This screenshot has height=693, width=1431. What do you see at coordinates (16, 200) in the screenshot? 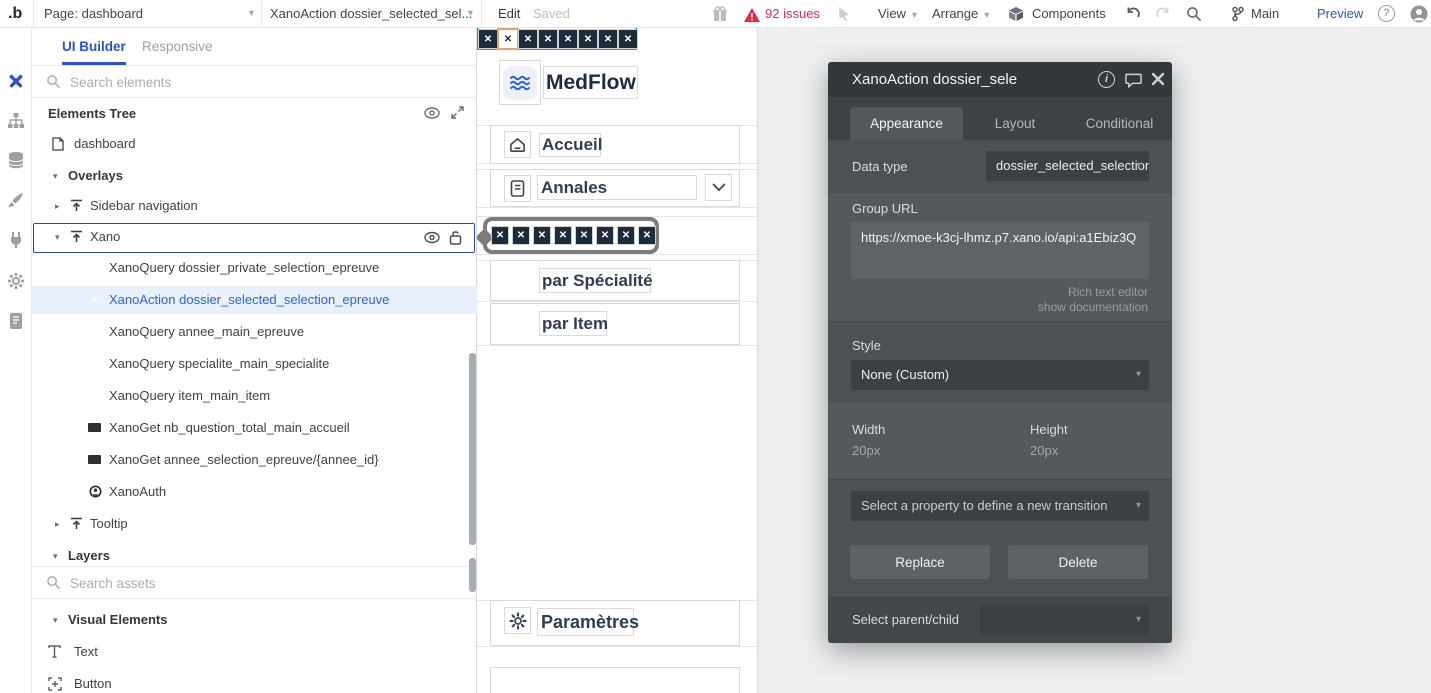
I see `styles-tab-icon` at bounding box center [16, 200].